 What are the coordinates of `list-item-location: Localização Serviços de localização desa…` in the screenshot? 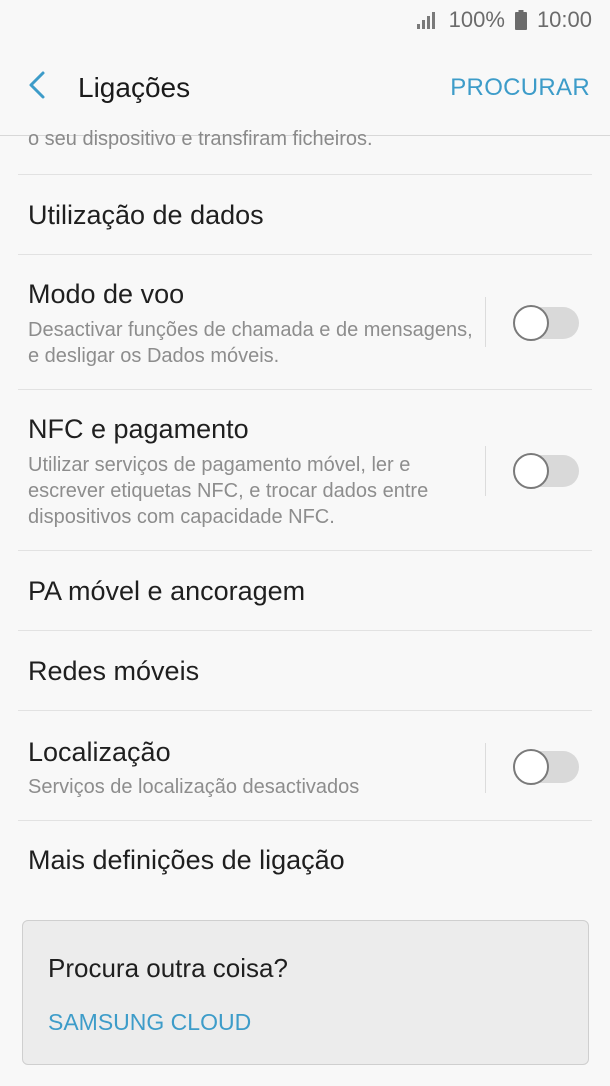 It's located at (305, 765).